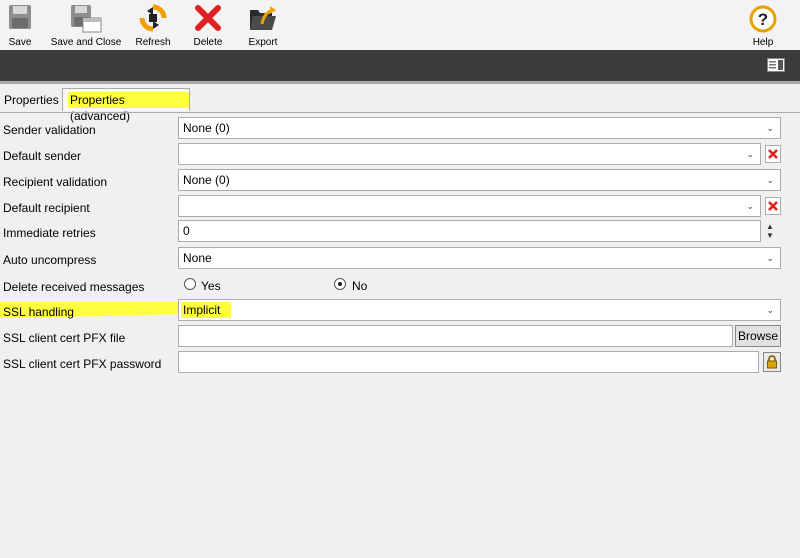  What do you see at coordinates (153, 18) in the screenshot?
I see `refresh-icon` at bounding box center [153, 18].